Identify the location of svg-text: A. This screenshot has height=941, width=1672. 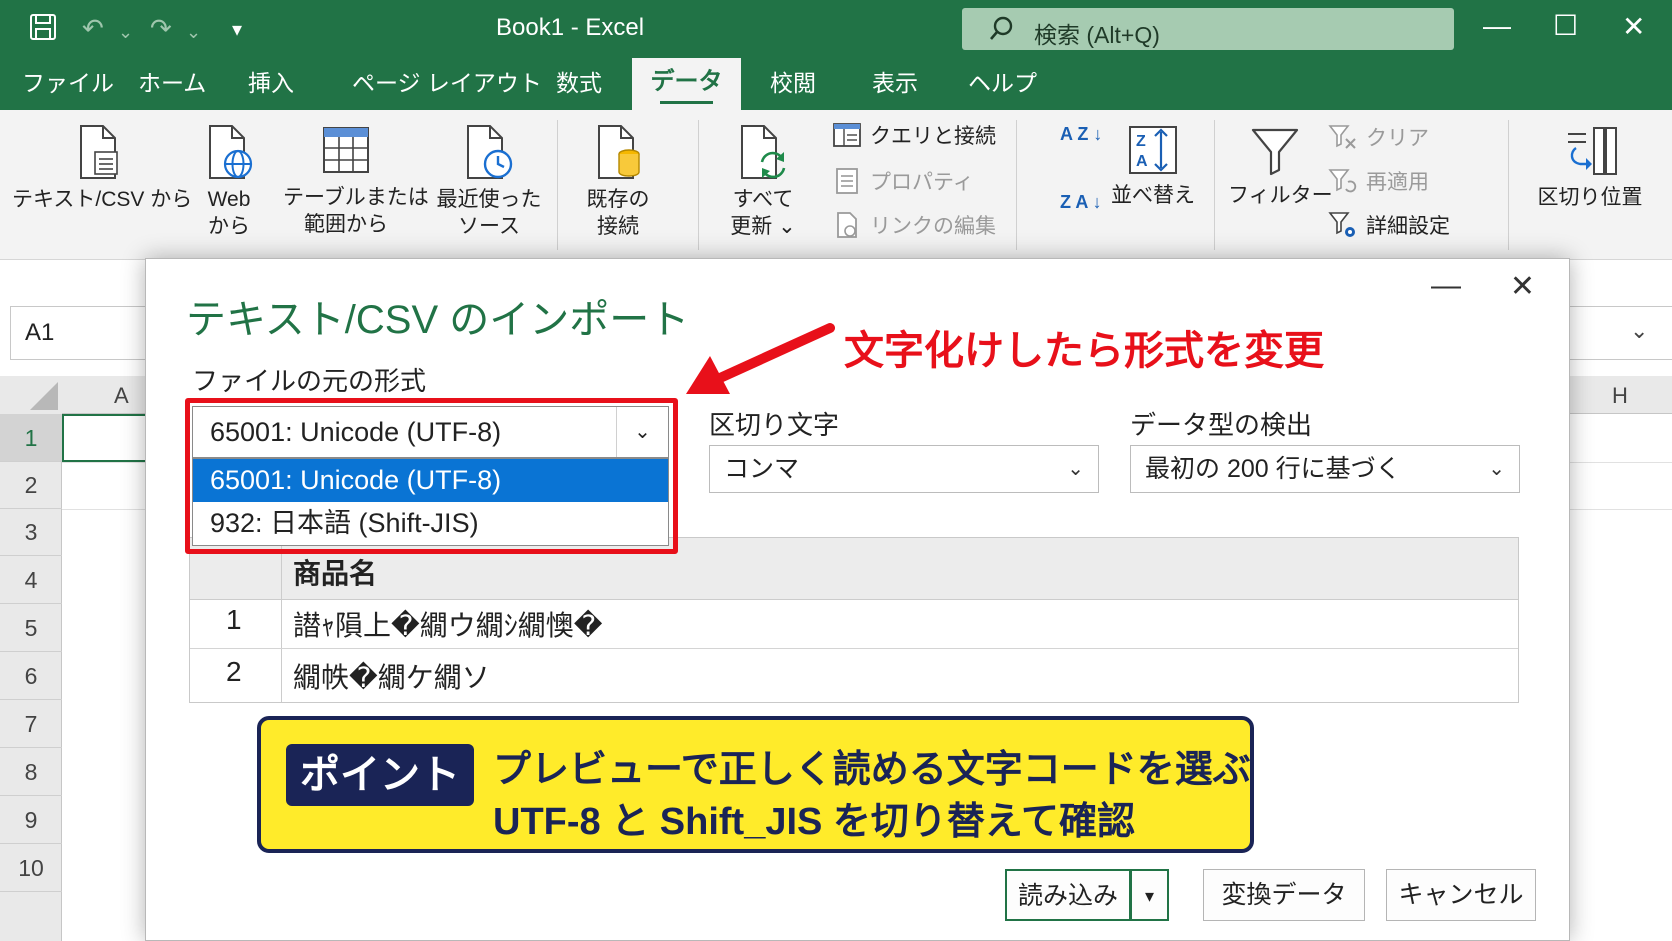
(1142, 161).